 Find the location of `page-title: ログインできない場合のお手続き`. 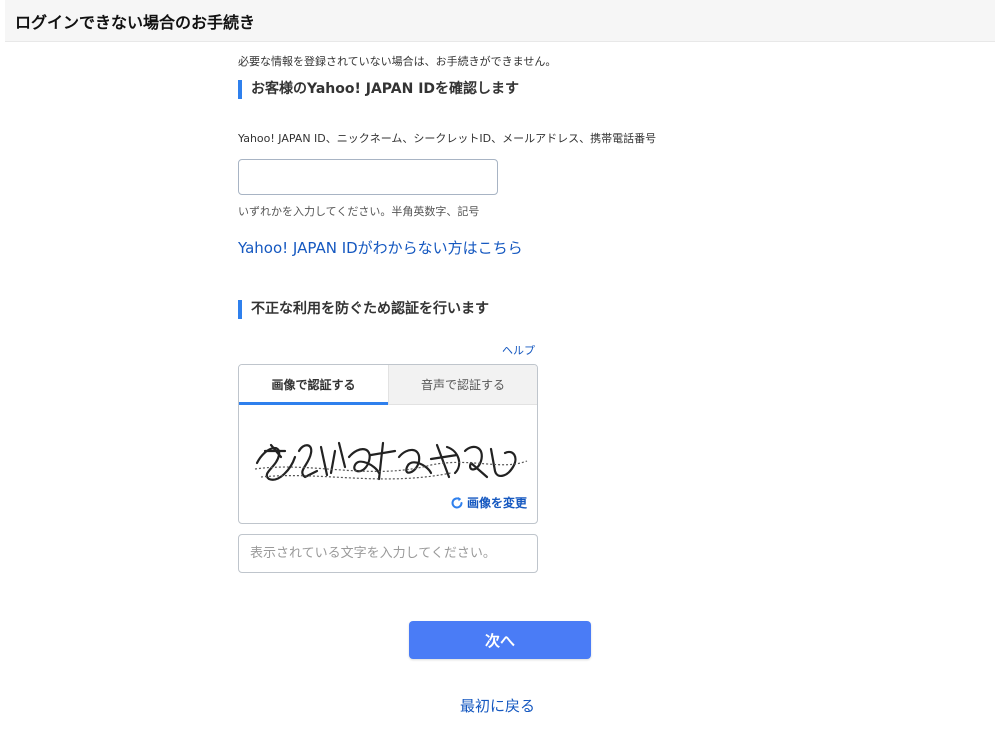

page-title: ログインできない場合のお手続き is located at coordinates (135, 22).